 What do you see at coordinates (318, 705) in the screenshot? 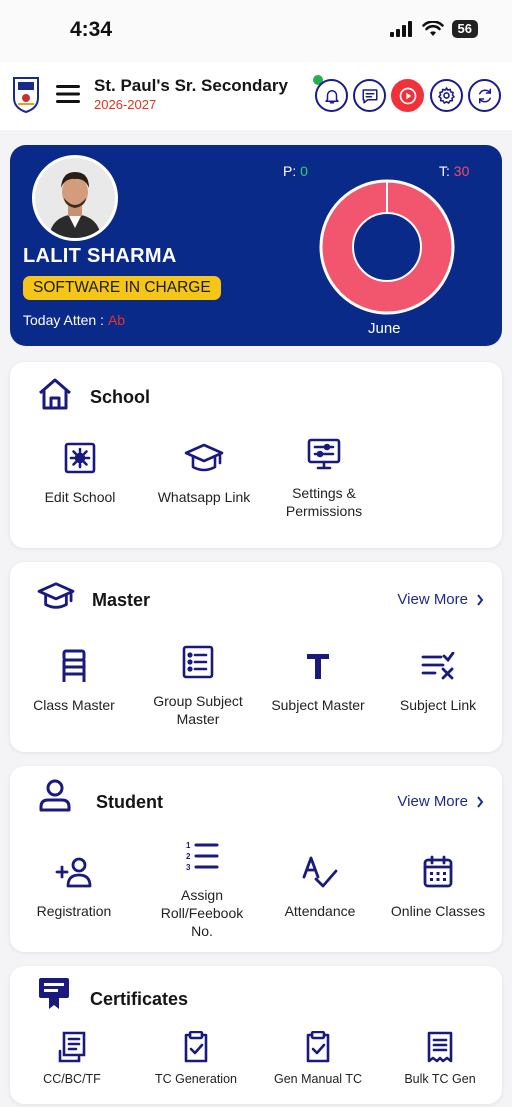
I see `tile-label: Subject Master` at bounding box center [318, 705].